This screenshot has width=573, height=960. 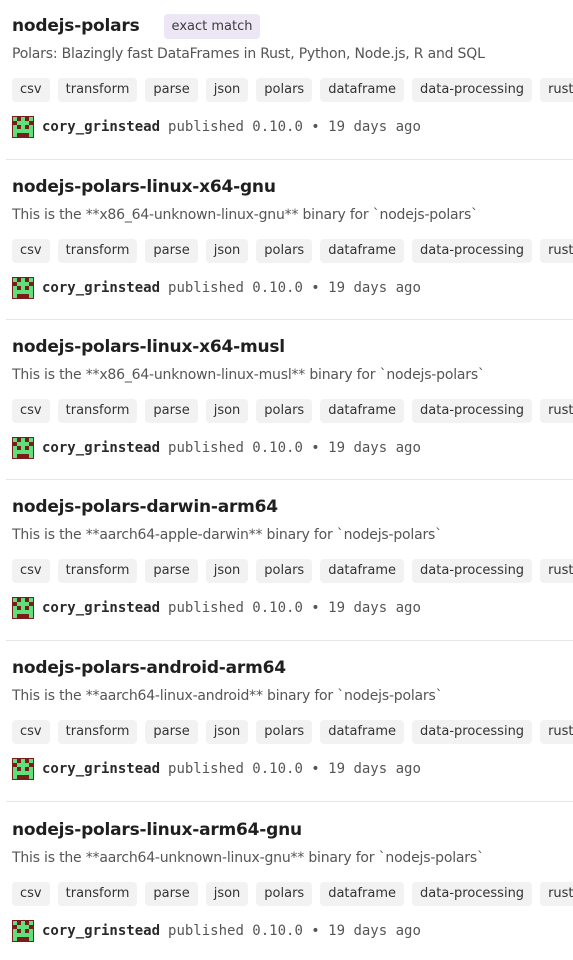 What do you see at coordinates (292, 668) in the screenshot?
I see `package-title-row: nodejs-polars-android-arm64` at bounding box center [292, 668].